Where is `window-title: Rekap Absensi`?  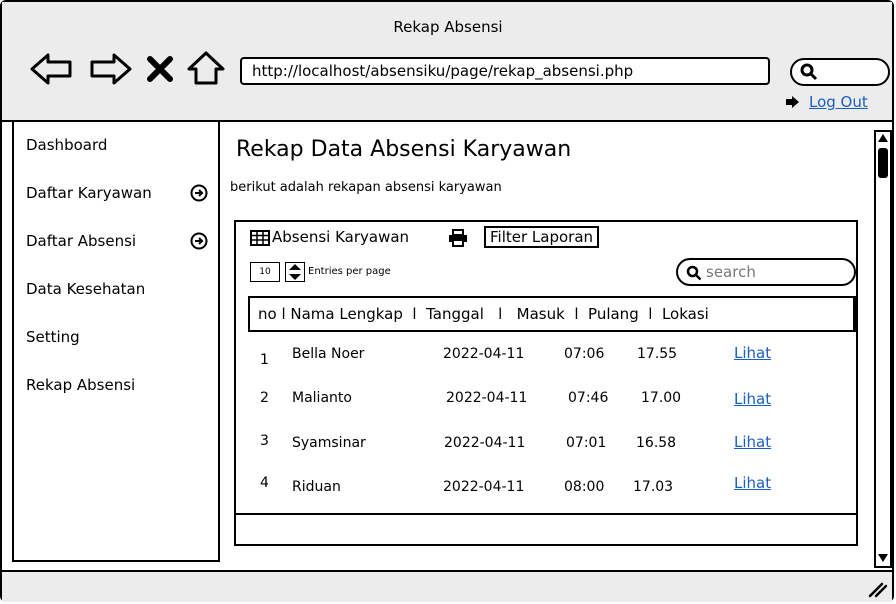
window-title: Rekap Absensi is located at coordinates (448, 27).